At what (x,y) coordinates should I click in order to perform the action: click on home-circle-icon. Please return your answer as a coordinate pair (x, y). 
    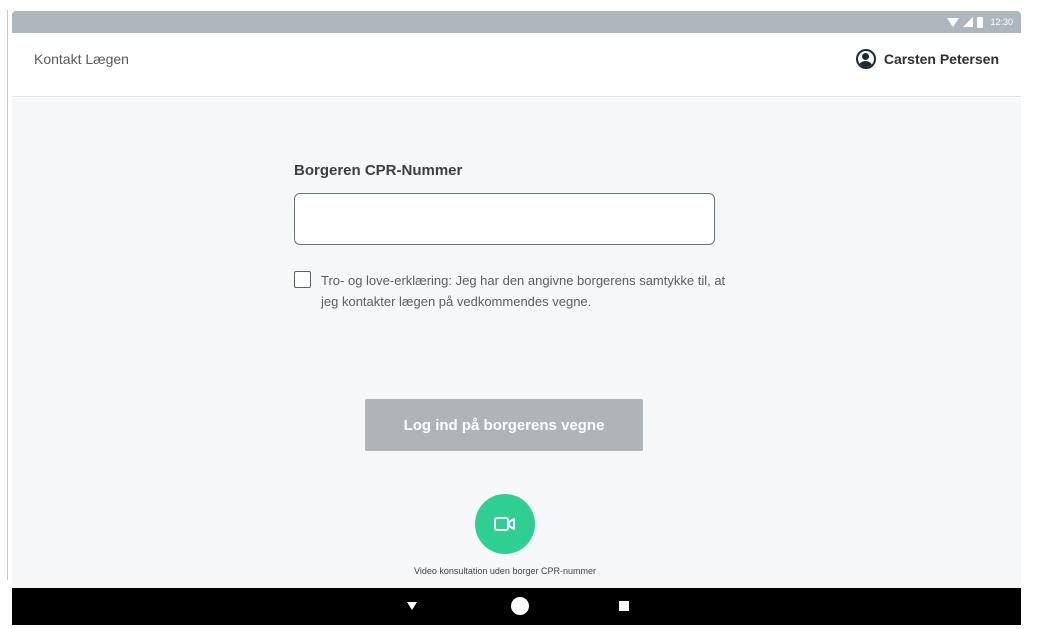
    Looking at the image, I should click on (520, 606).